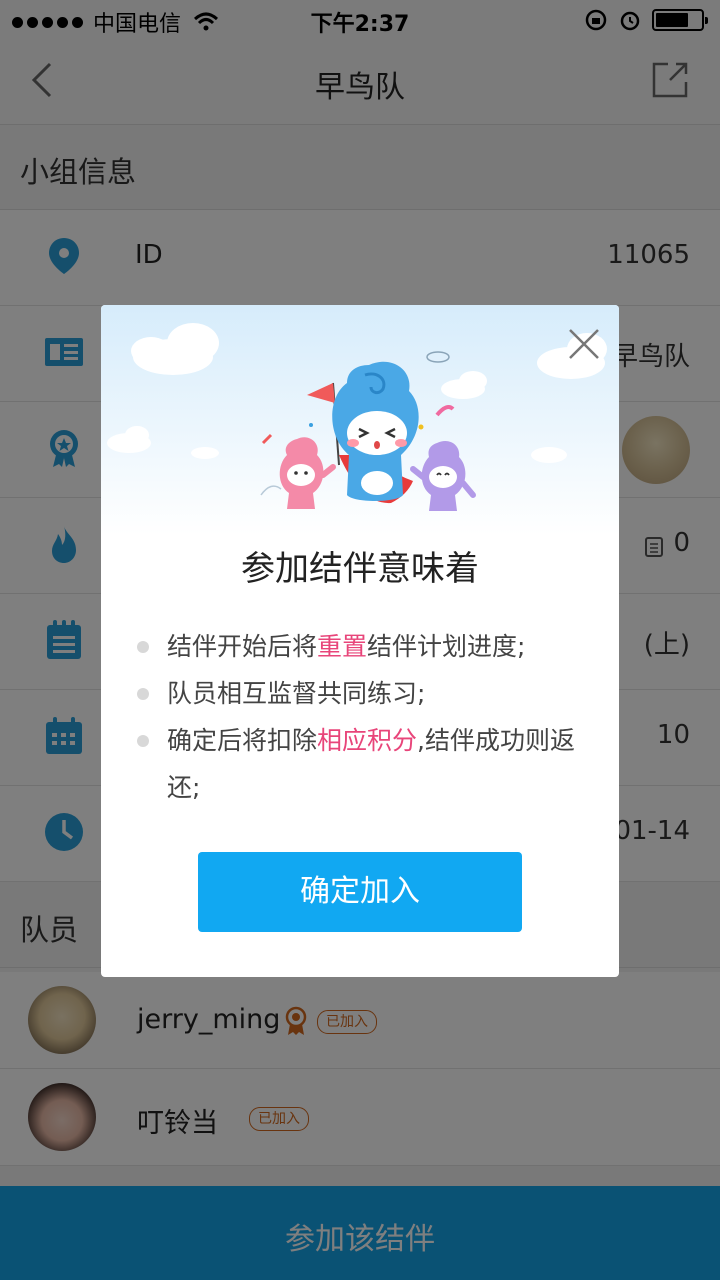 This screenshot has width=720, height=1280. What do you see at coordinates (584, 344) in the screenshot?
I see `close-icon` at bounding box center [584, 344].